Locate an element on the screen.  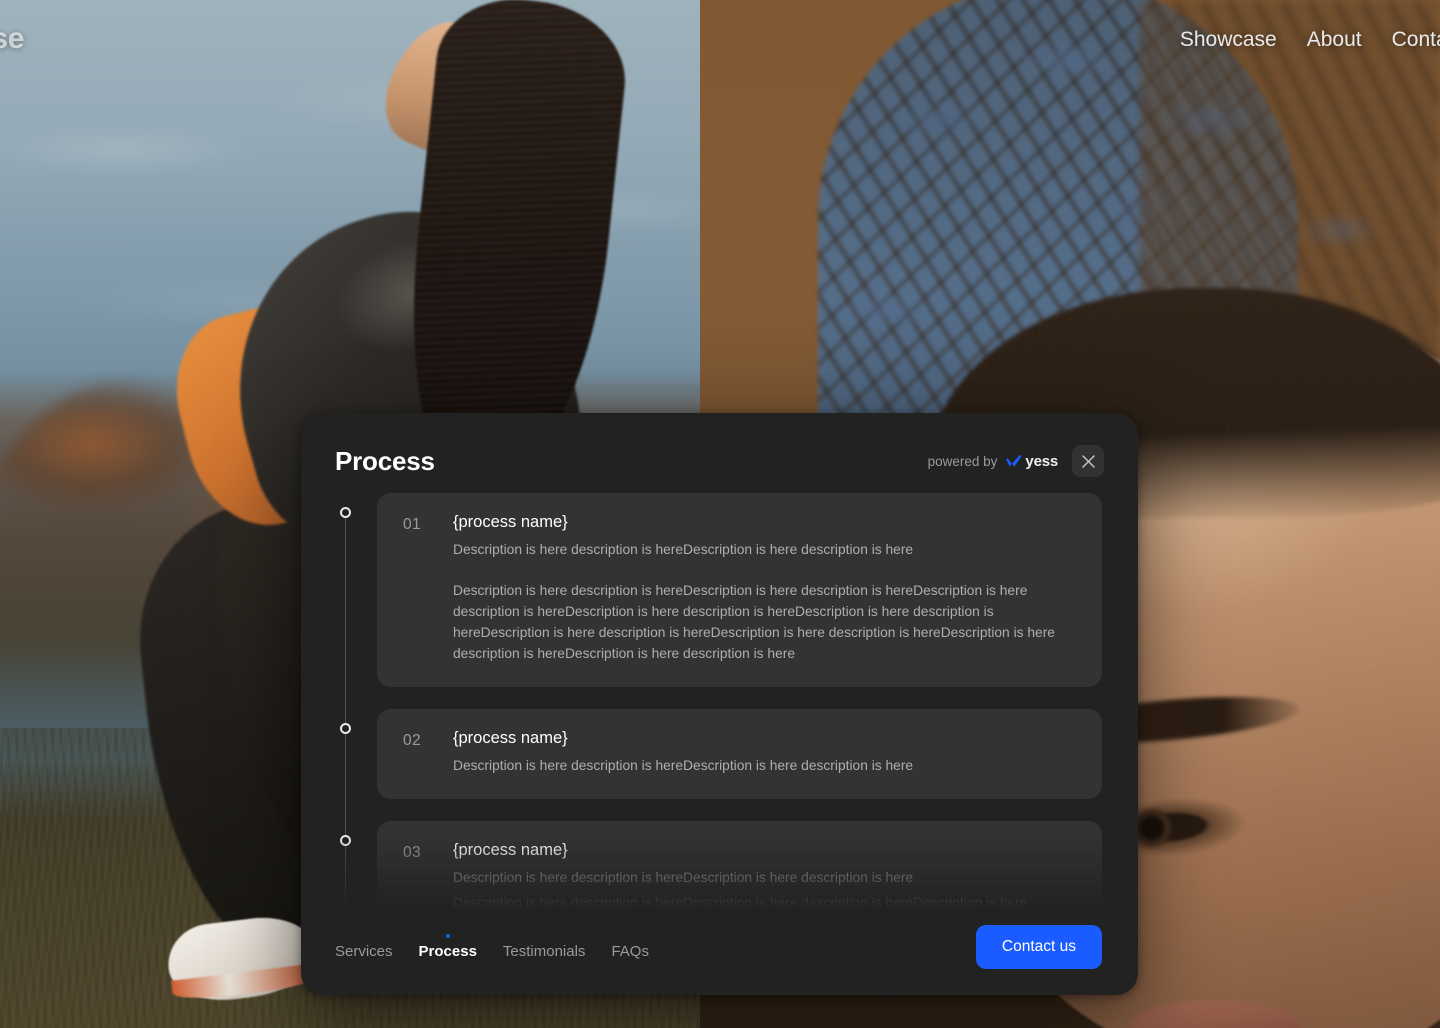
modal-header: Process powered by yess is located at coordinates (719, 453).